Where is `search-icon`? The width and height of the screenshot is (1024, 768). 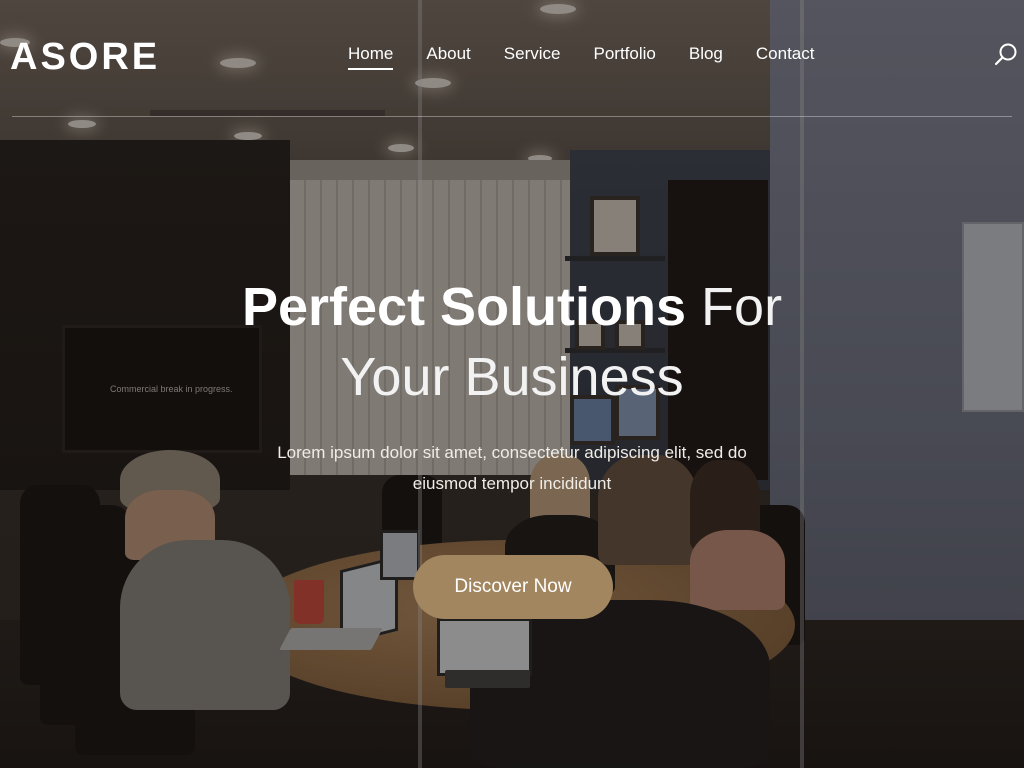
search-icon is located at coordinates (1006, 55).